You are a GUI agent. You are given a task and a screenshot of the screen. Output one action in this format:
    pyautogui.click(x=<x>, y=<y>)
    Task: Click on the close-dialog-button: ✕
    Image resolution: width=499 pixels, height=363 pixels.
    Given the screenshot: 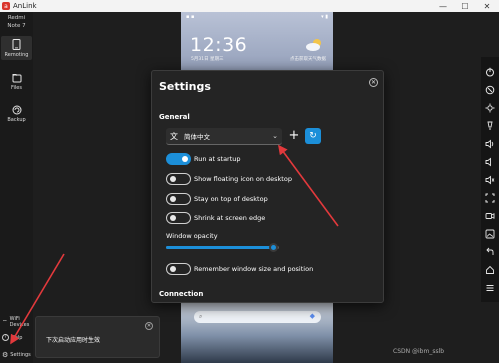 What is the action you would take?
    pyautogui.click(x=373, y=82)
    